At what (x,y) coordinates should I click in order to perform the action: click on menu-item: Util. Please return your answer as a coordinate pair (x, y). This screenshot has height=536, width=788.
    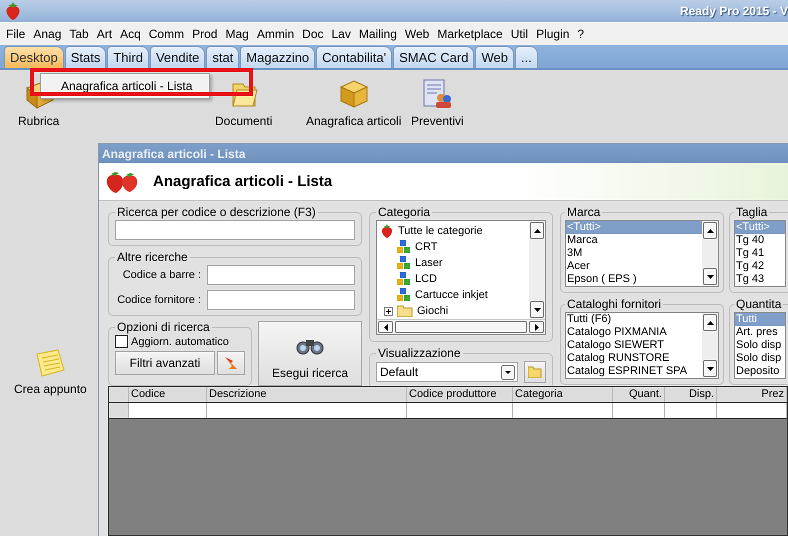
    Looking at the image, I should click on (519, 34).